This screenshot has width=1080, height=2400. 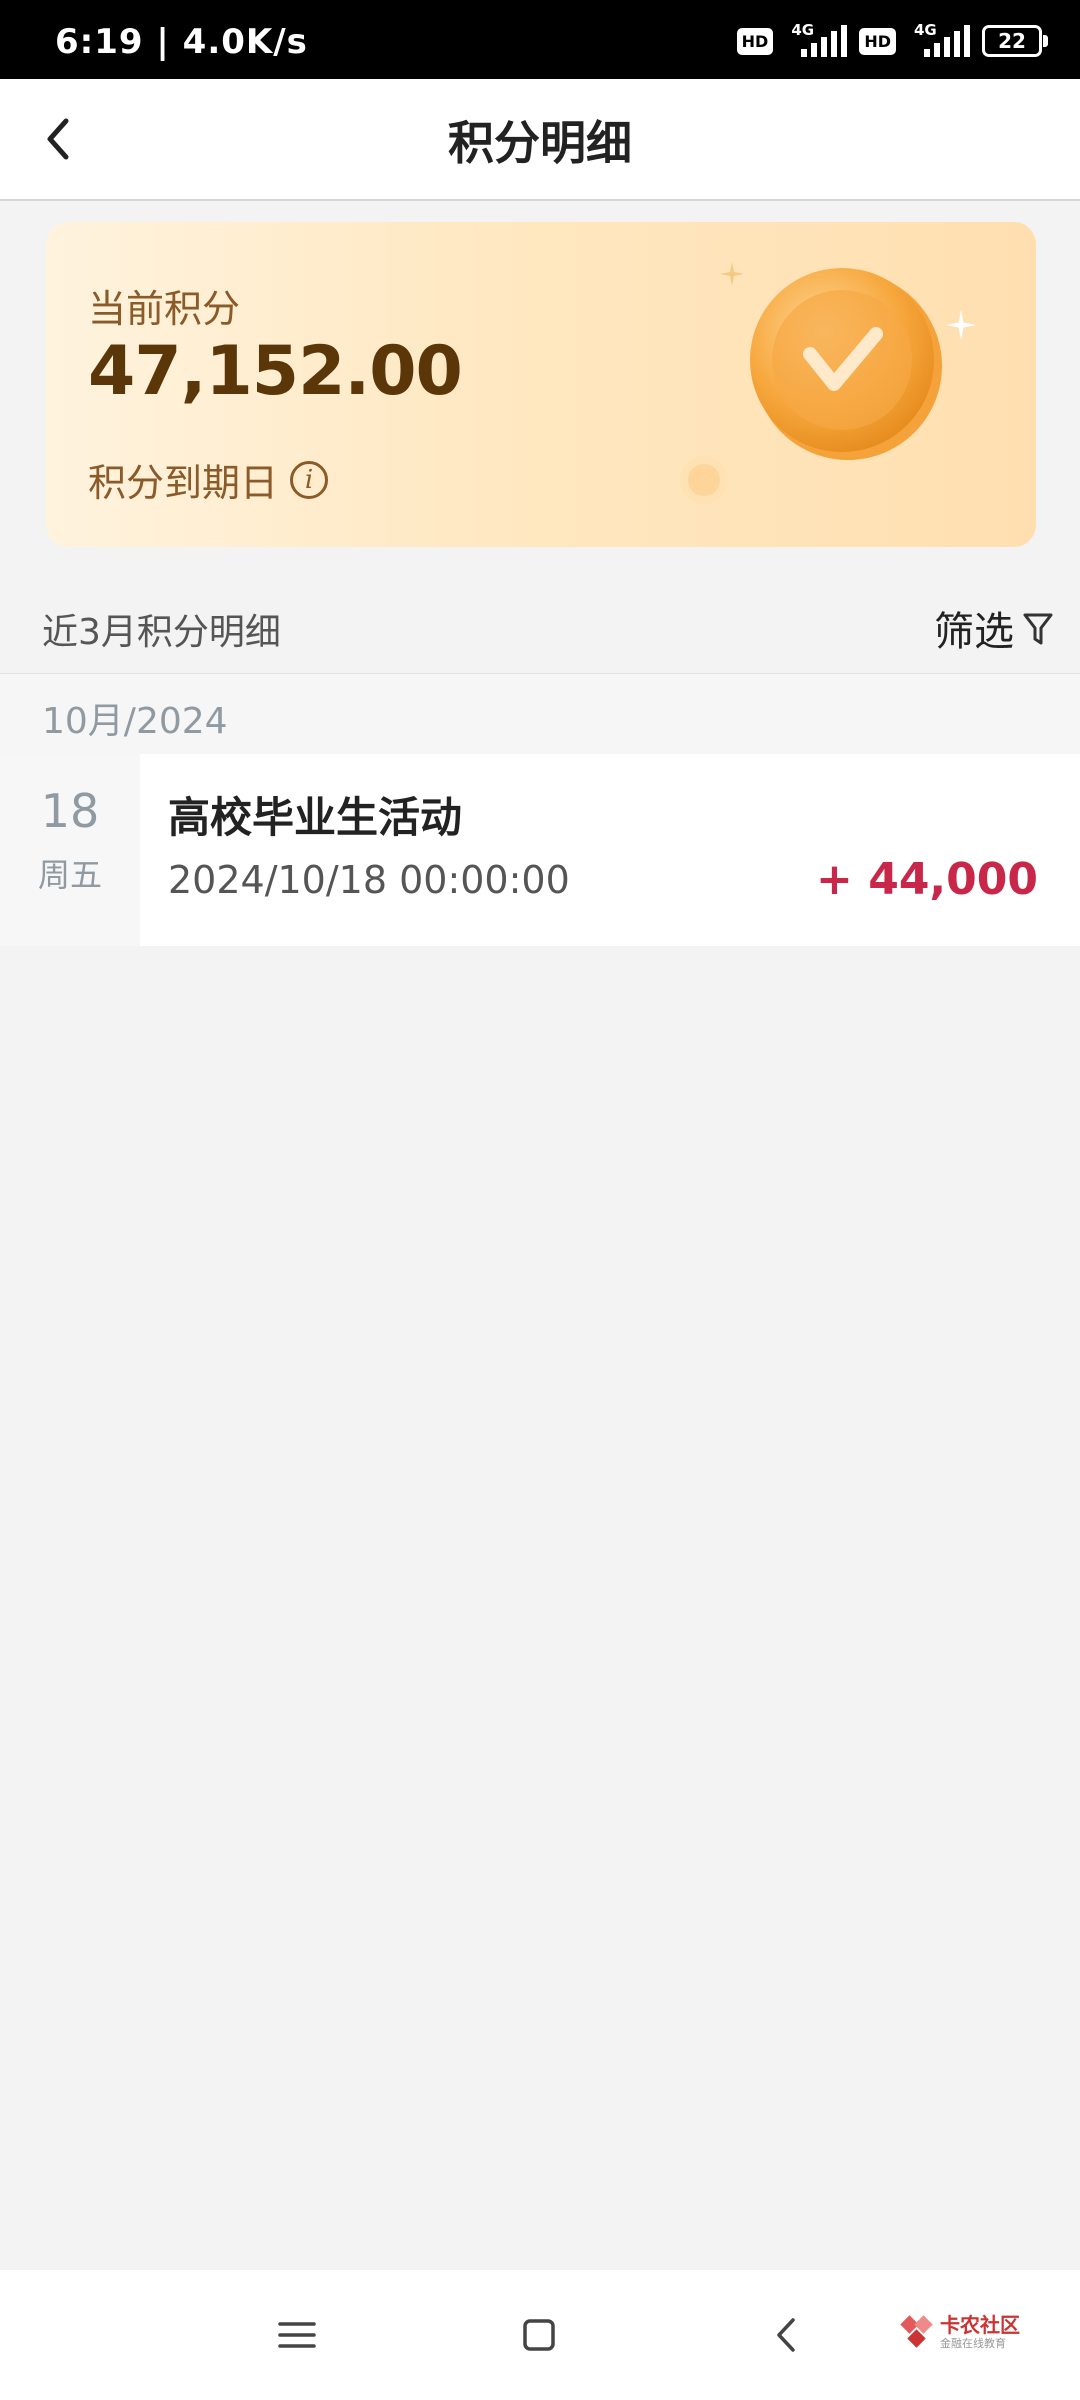 What do you see at coordinates (315, 817) in the screenshot?
I see `record-name: 高校毕业生活动` at bounding box center [315, 817].